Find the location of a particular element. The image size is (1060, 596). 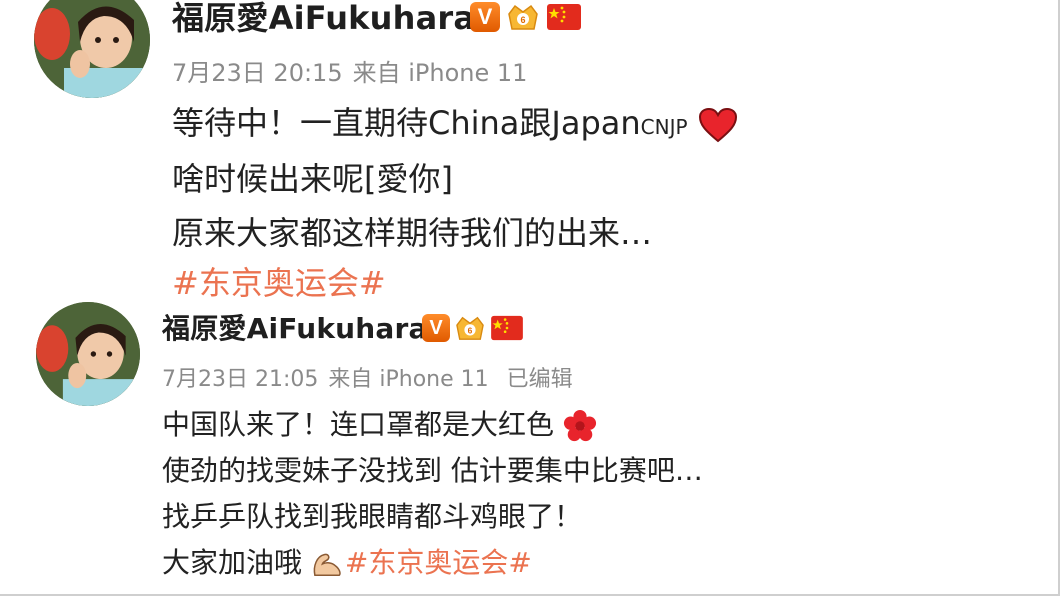

post-meta: 7月23日 20:15 来自 iPhone 11 is located at coordinates (354, 73).